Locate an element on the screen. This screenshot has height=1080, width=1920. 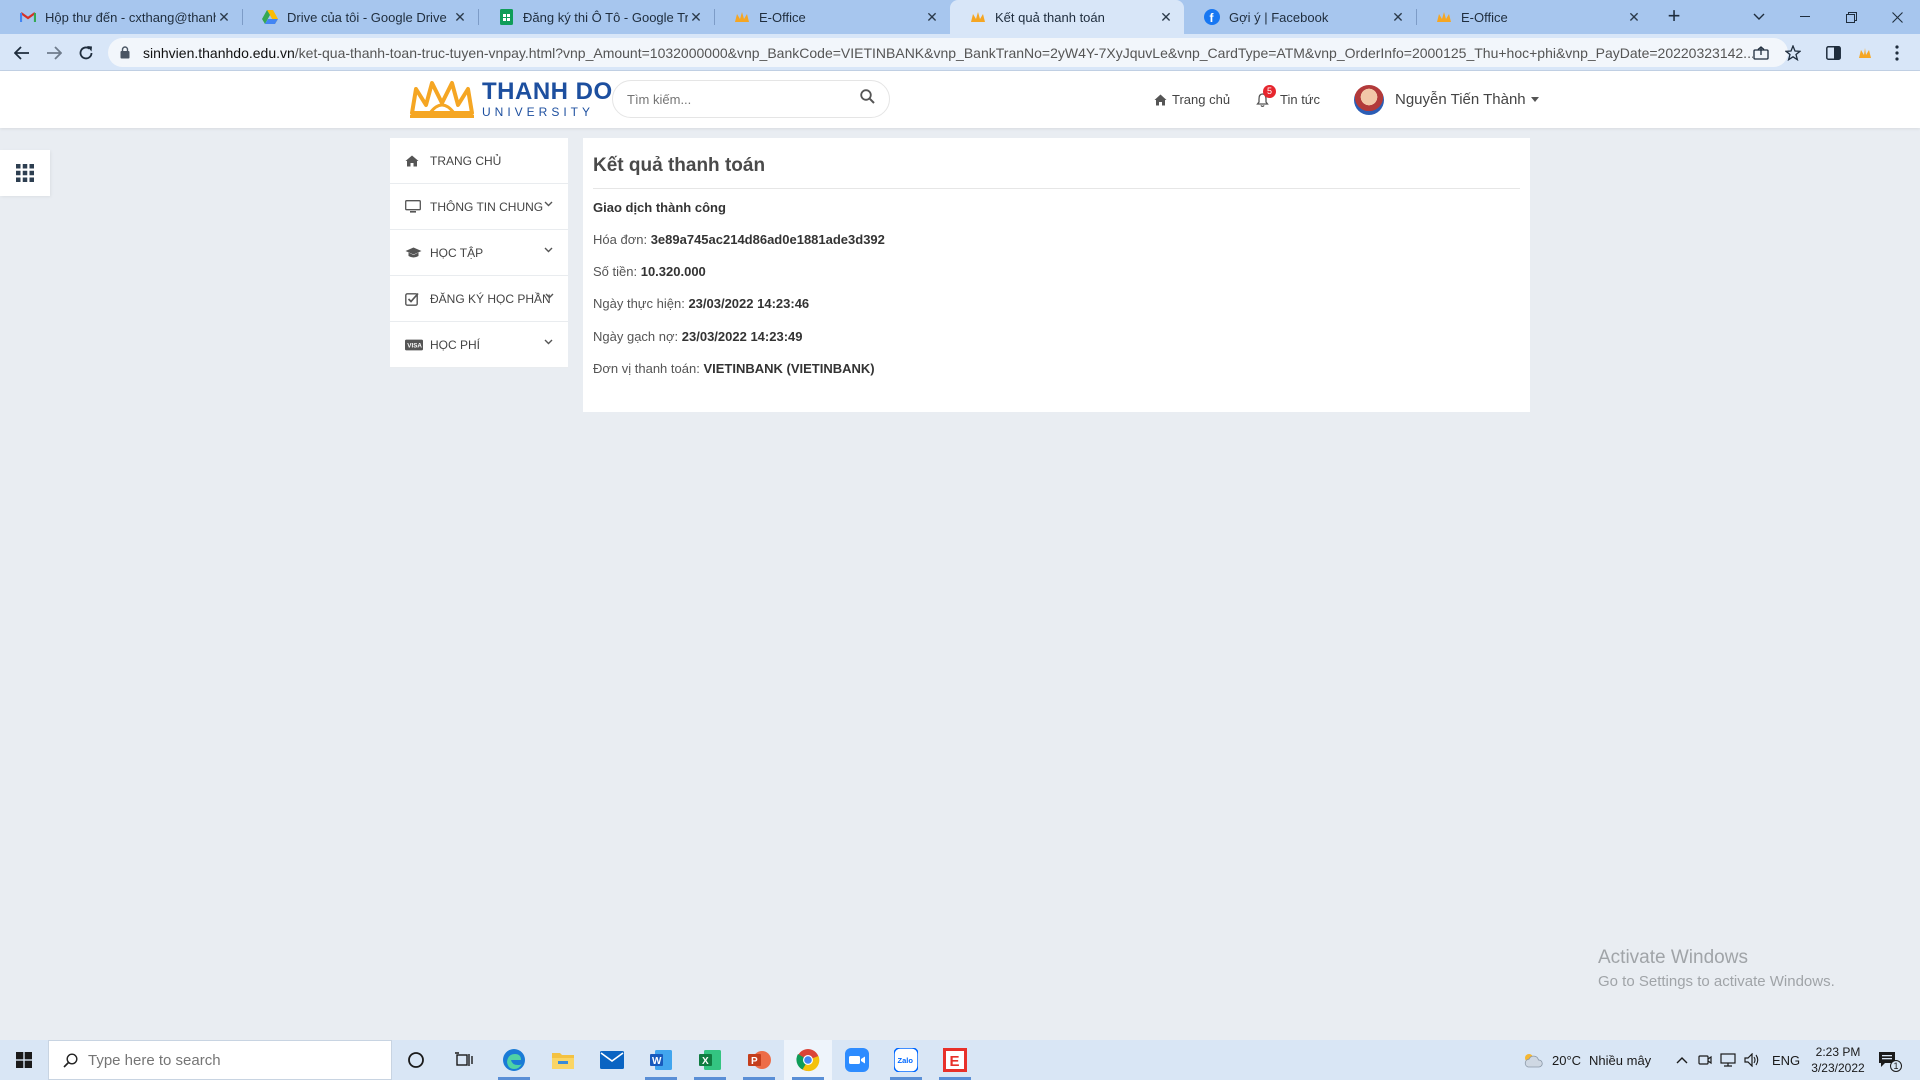
transaction-status: Giao dịch thành công is located at coordinates (659, 207).